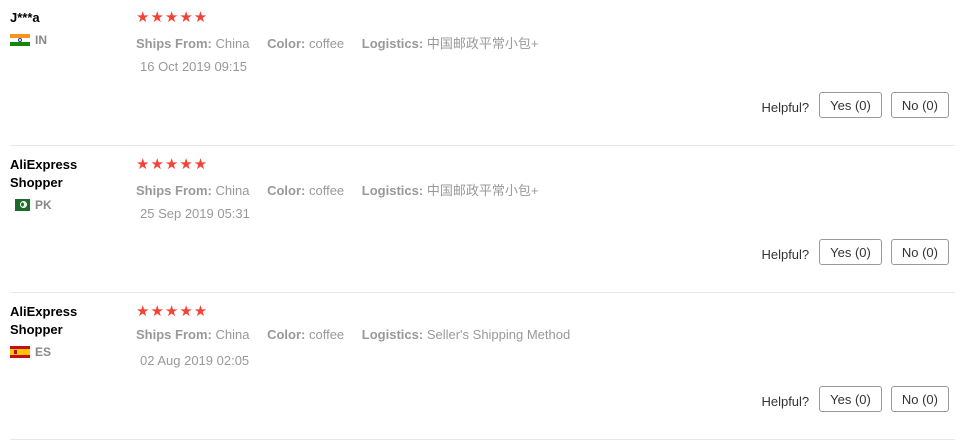 The image size is (976, 440). What do you see at coordinates (195, 360) in the screenshot?
I see `review-date: 02 Aug 2019 02:05` at bounding box center [195, 360].